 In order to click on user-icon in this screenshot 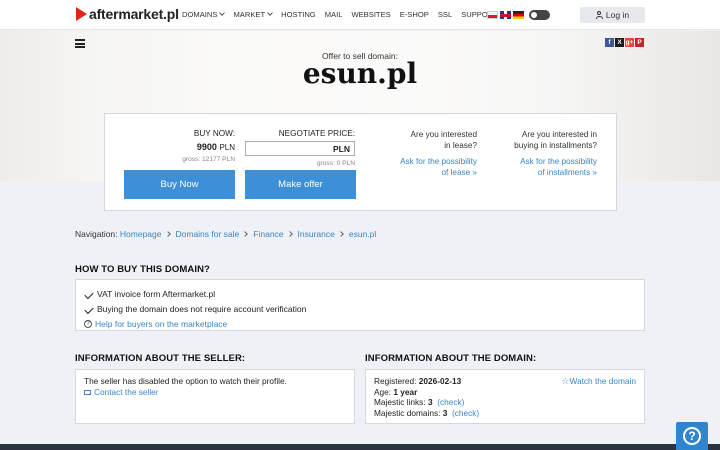, I will do `click(599, 15)`.